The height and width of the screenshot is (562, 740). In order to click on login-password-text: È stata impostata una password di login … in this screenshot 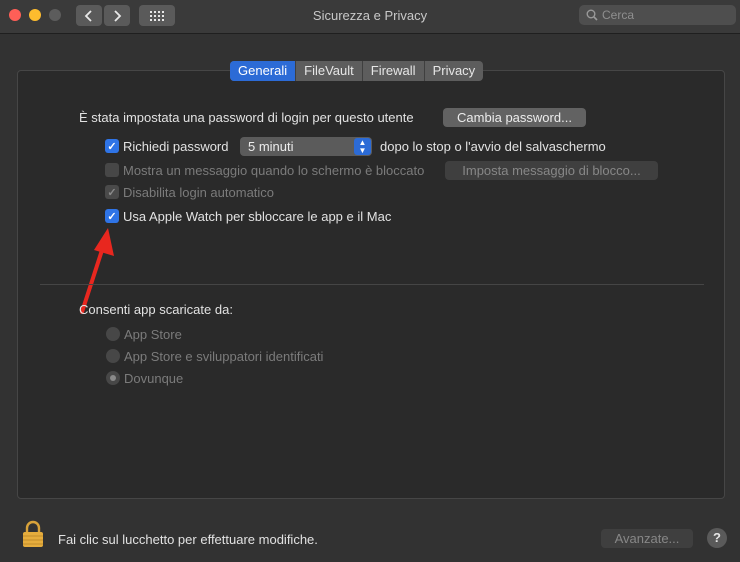, I will do `click(246, 117)`.